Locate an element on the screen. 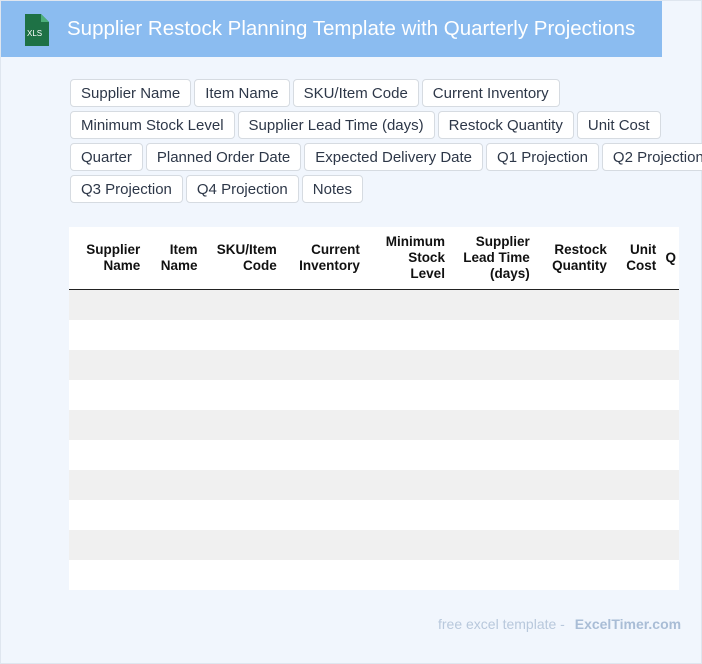 Image resolution: width=702 pixels, height=664 pixels. footer-brand-link: ExcelTimer.com is located at coordinates (628, 624).